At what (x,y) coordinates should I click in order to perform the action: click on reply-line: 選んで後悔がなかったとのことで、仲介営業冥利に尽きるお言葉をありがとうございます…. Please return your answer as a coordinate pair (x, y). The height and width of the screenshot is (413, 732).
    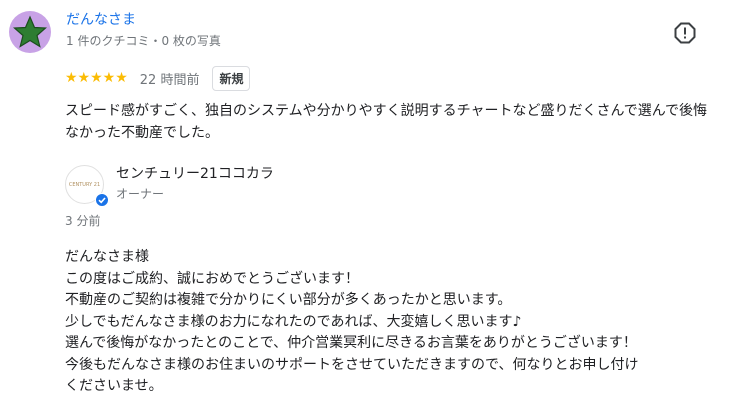
    Looking at the image, I should click on (351, 343).